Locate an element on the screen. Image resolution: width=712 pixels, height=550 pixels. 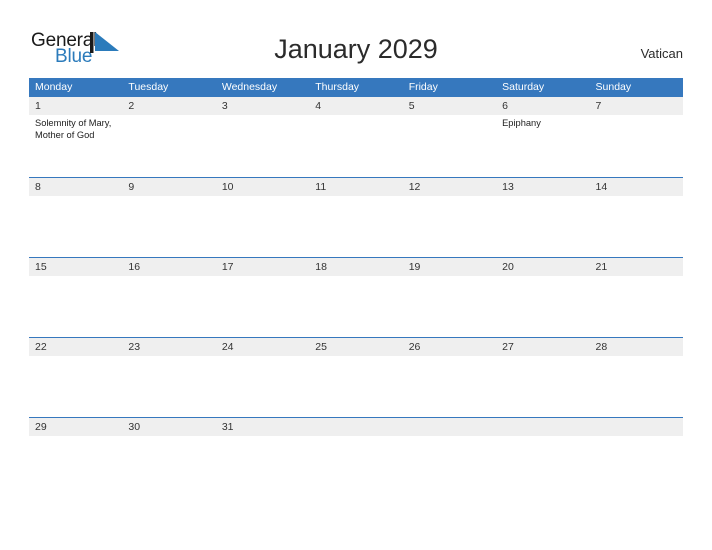
calendar-day-cell: 19 is located at coordinates (449, 298).